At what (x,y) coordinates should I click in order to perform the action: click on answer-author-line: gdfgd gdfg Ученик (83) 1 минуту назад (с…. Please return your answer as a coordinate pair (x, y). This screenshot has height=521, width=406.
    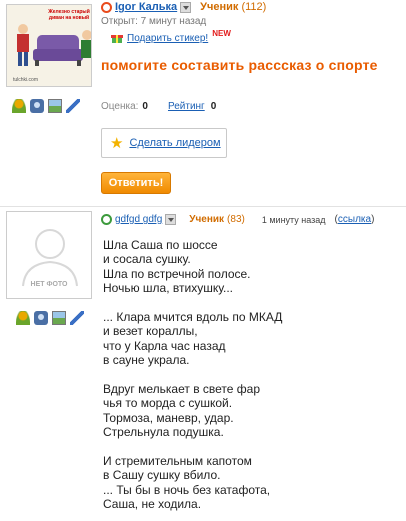
    Looking at the image, I should click on (252, 219).